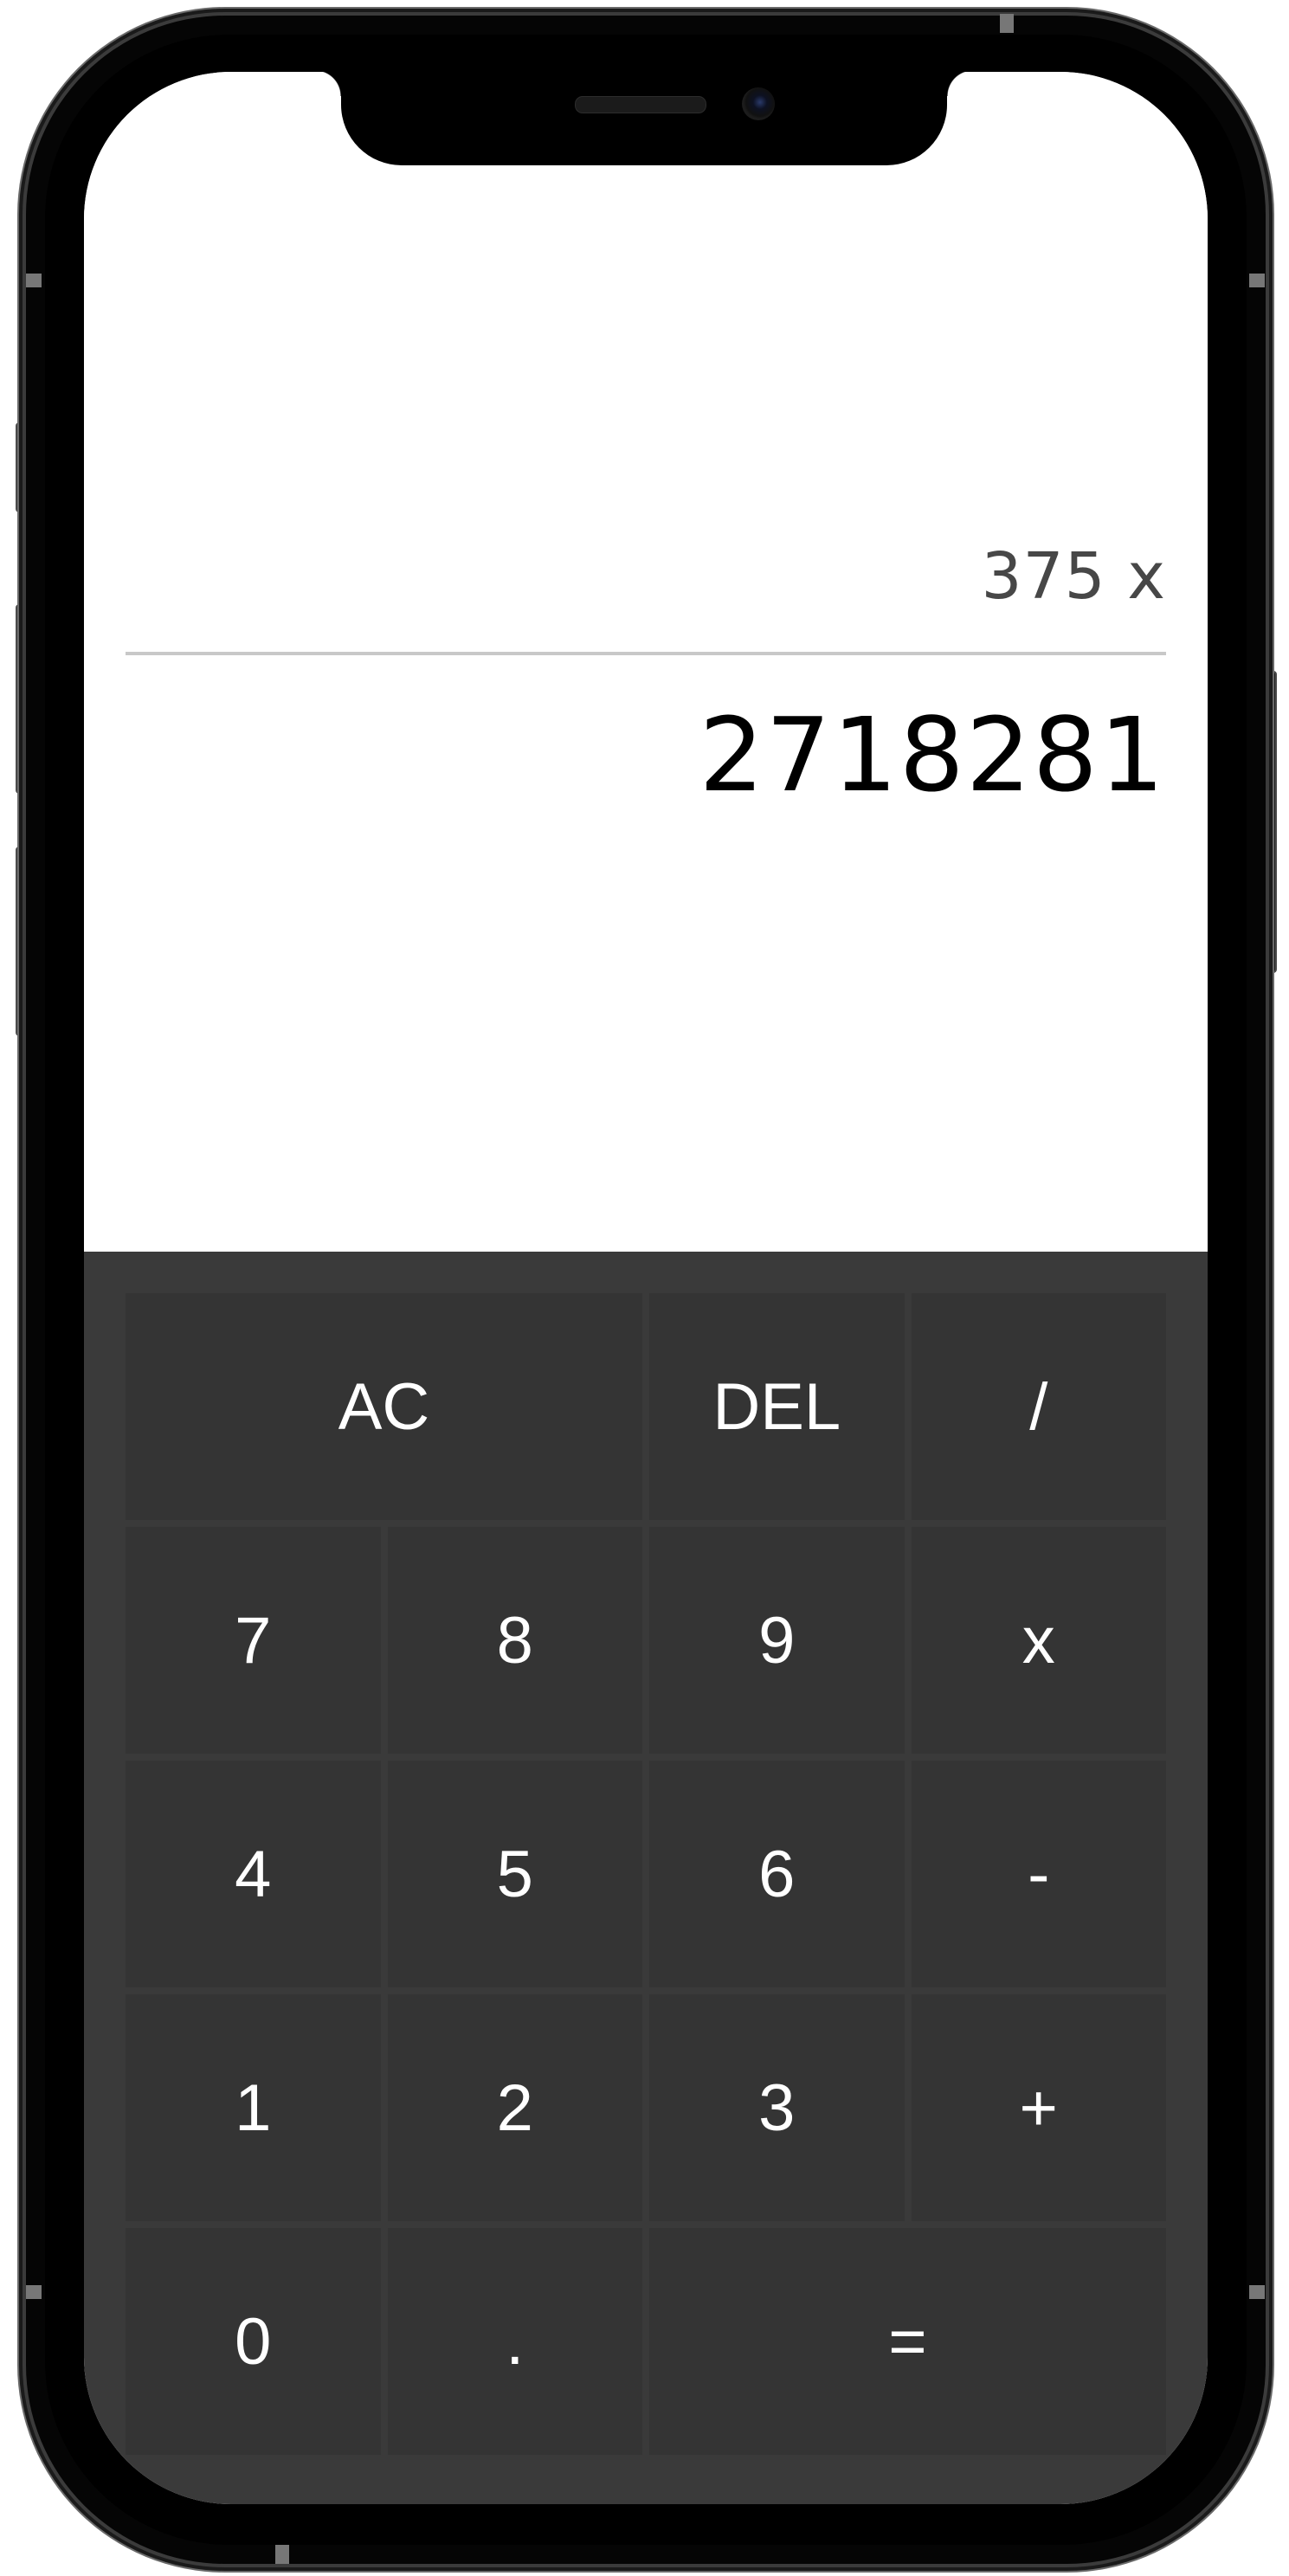 The image size is (1289, 2576). I want to click on subtract-button: -, so click(1038, 1874).